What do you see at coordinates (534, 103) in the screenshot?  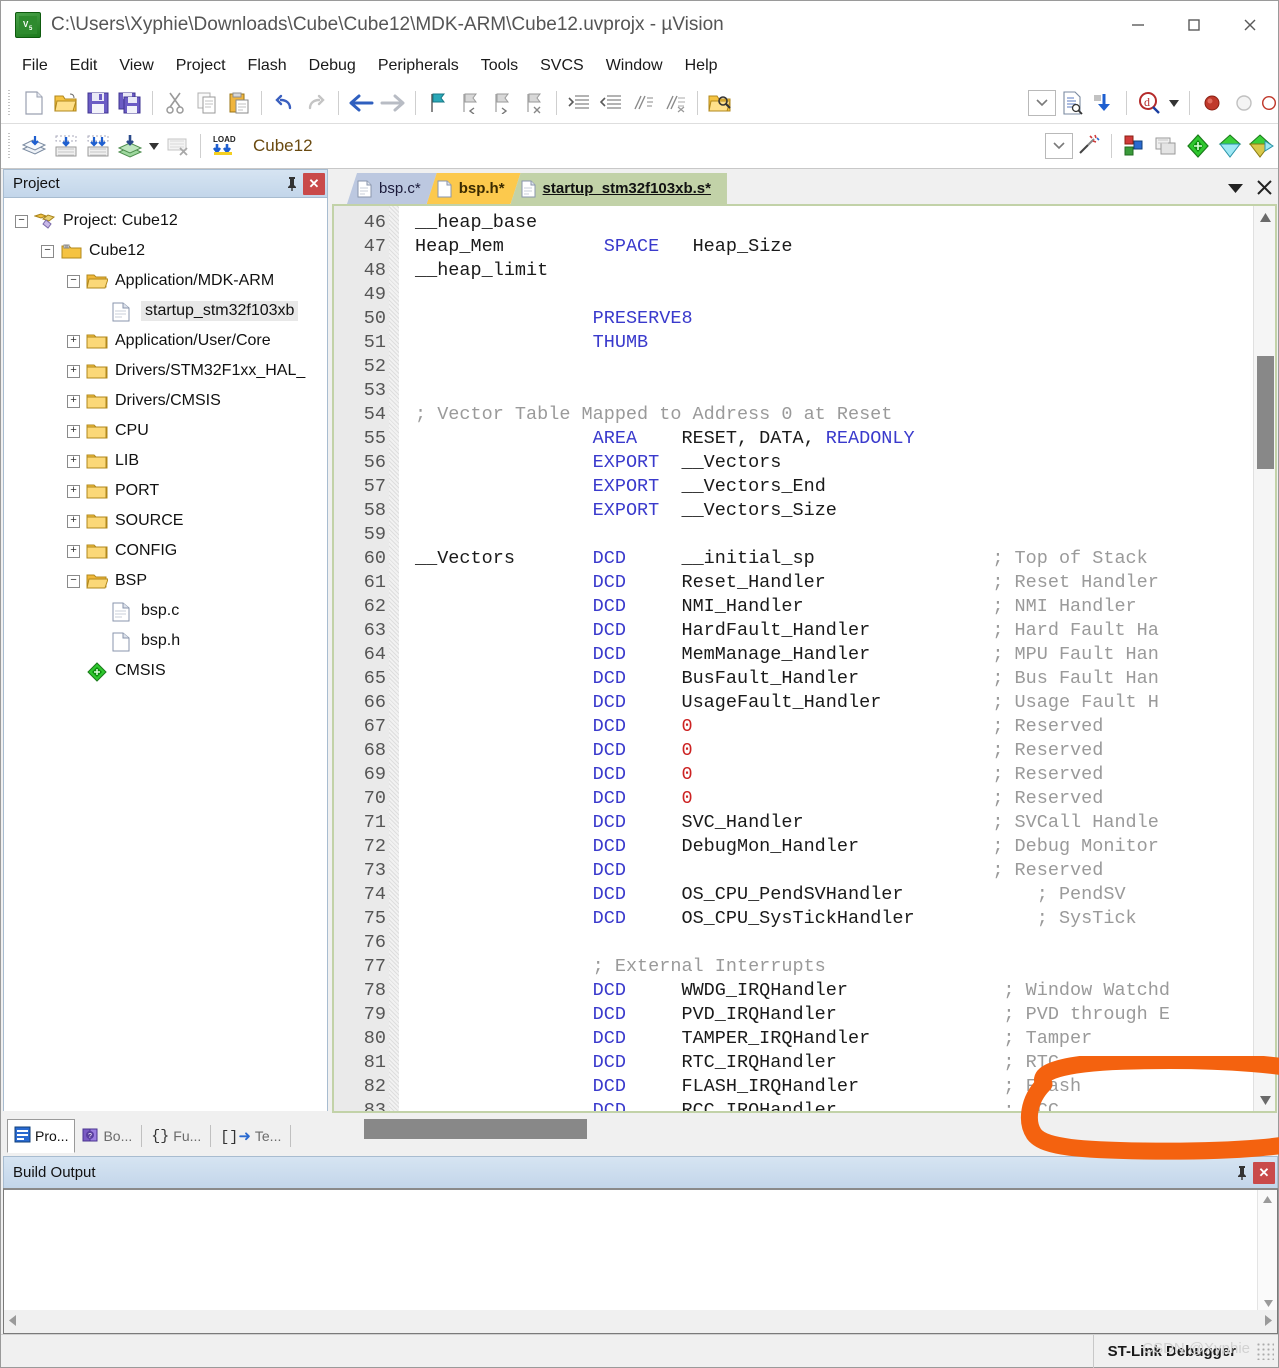 I see `bookmark-clear-icon` at bounding box center [534, 103].